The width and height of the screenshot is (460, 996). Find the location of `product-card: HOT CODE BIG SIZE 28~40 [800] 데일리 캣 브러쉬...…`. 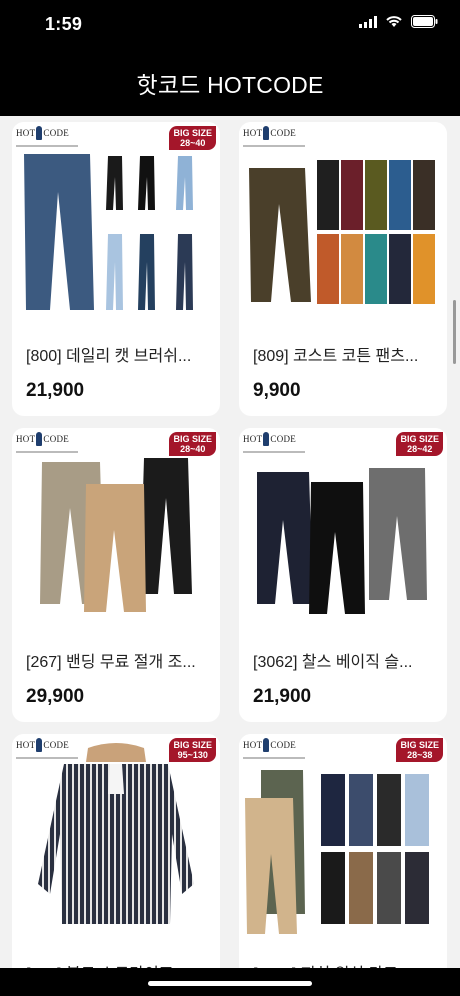

product-card: HOT CODE BIG SIZE 28~40 [800] 데일리 캣 브러쉬...… is located at coordinates (116, 269).